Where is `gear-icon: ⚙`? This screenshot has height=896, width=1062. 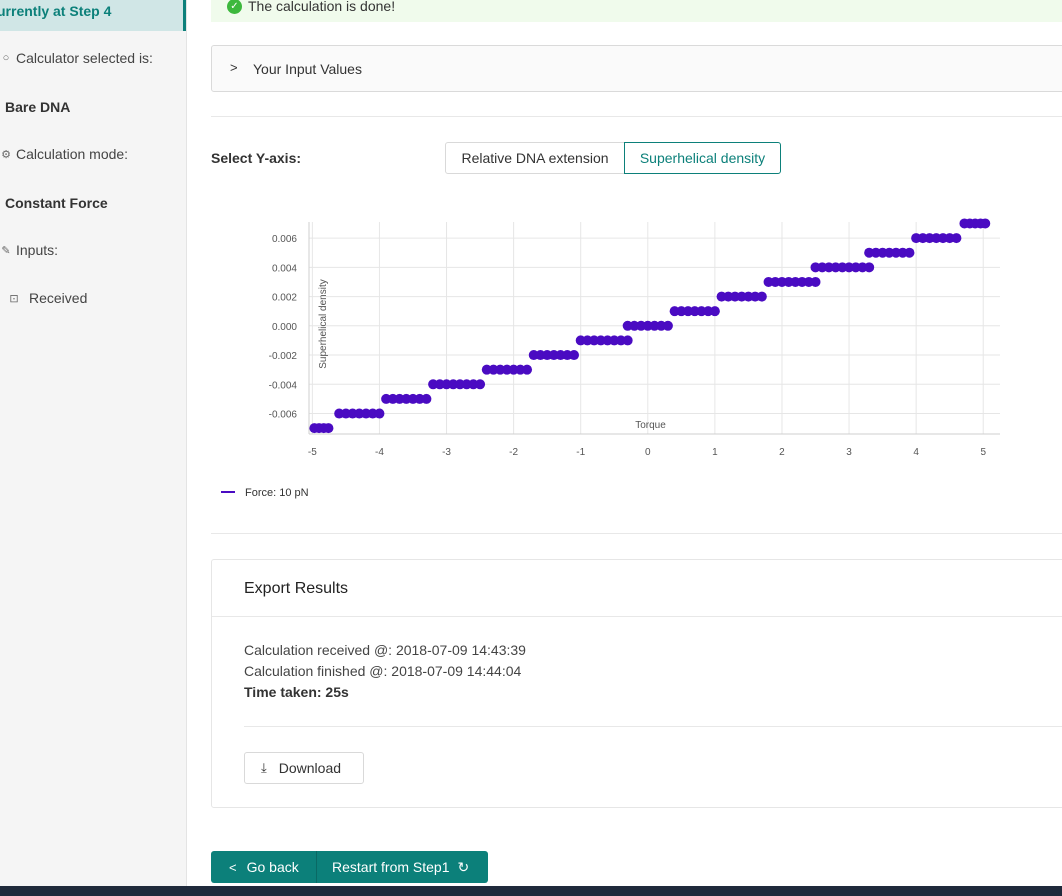
gear-icon: ⚙ is located at coordinates (6, 154).